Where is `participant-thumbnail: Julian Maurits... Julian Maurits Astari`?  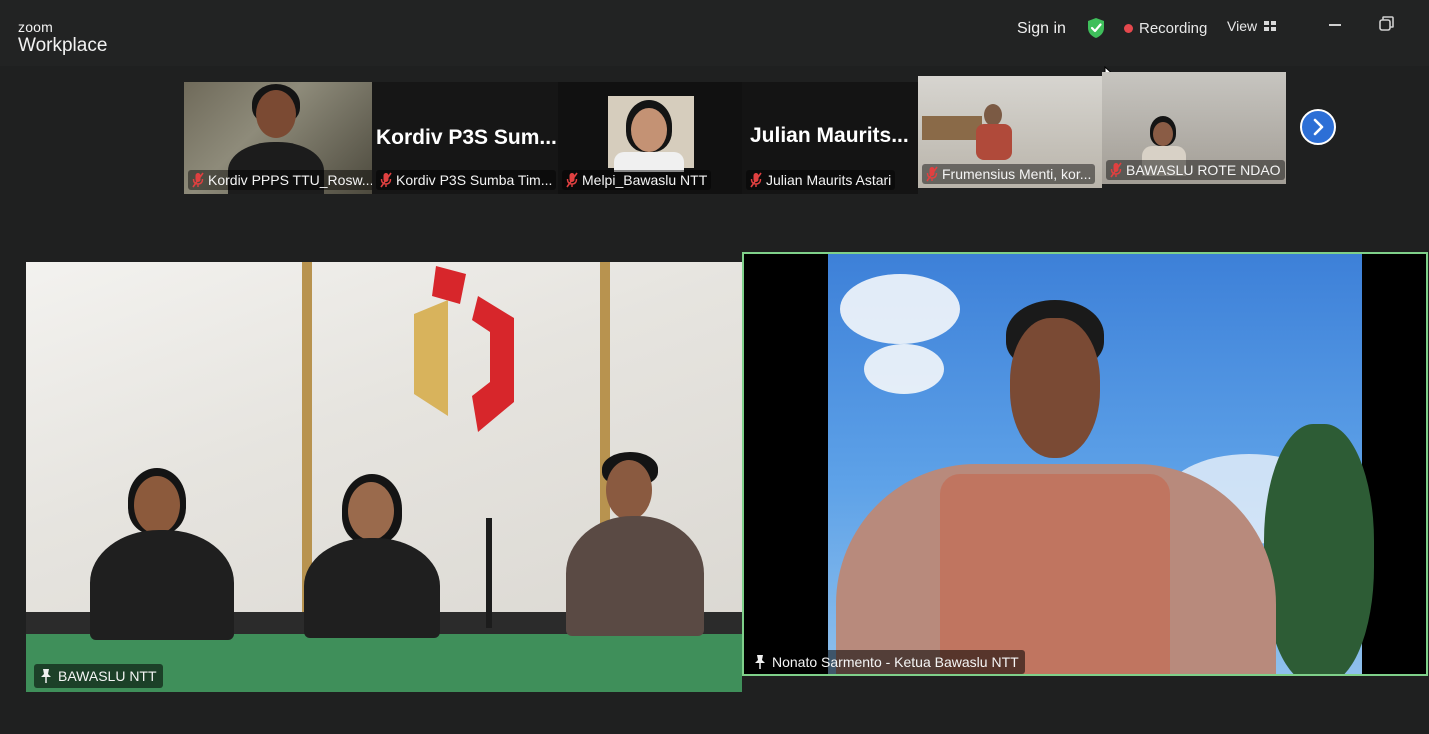 participant-thumbnail: Julian Maurits... Julian Maurits Astari is located at coordinates (830, 138).